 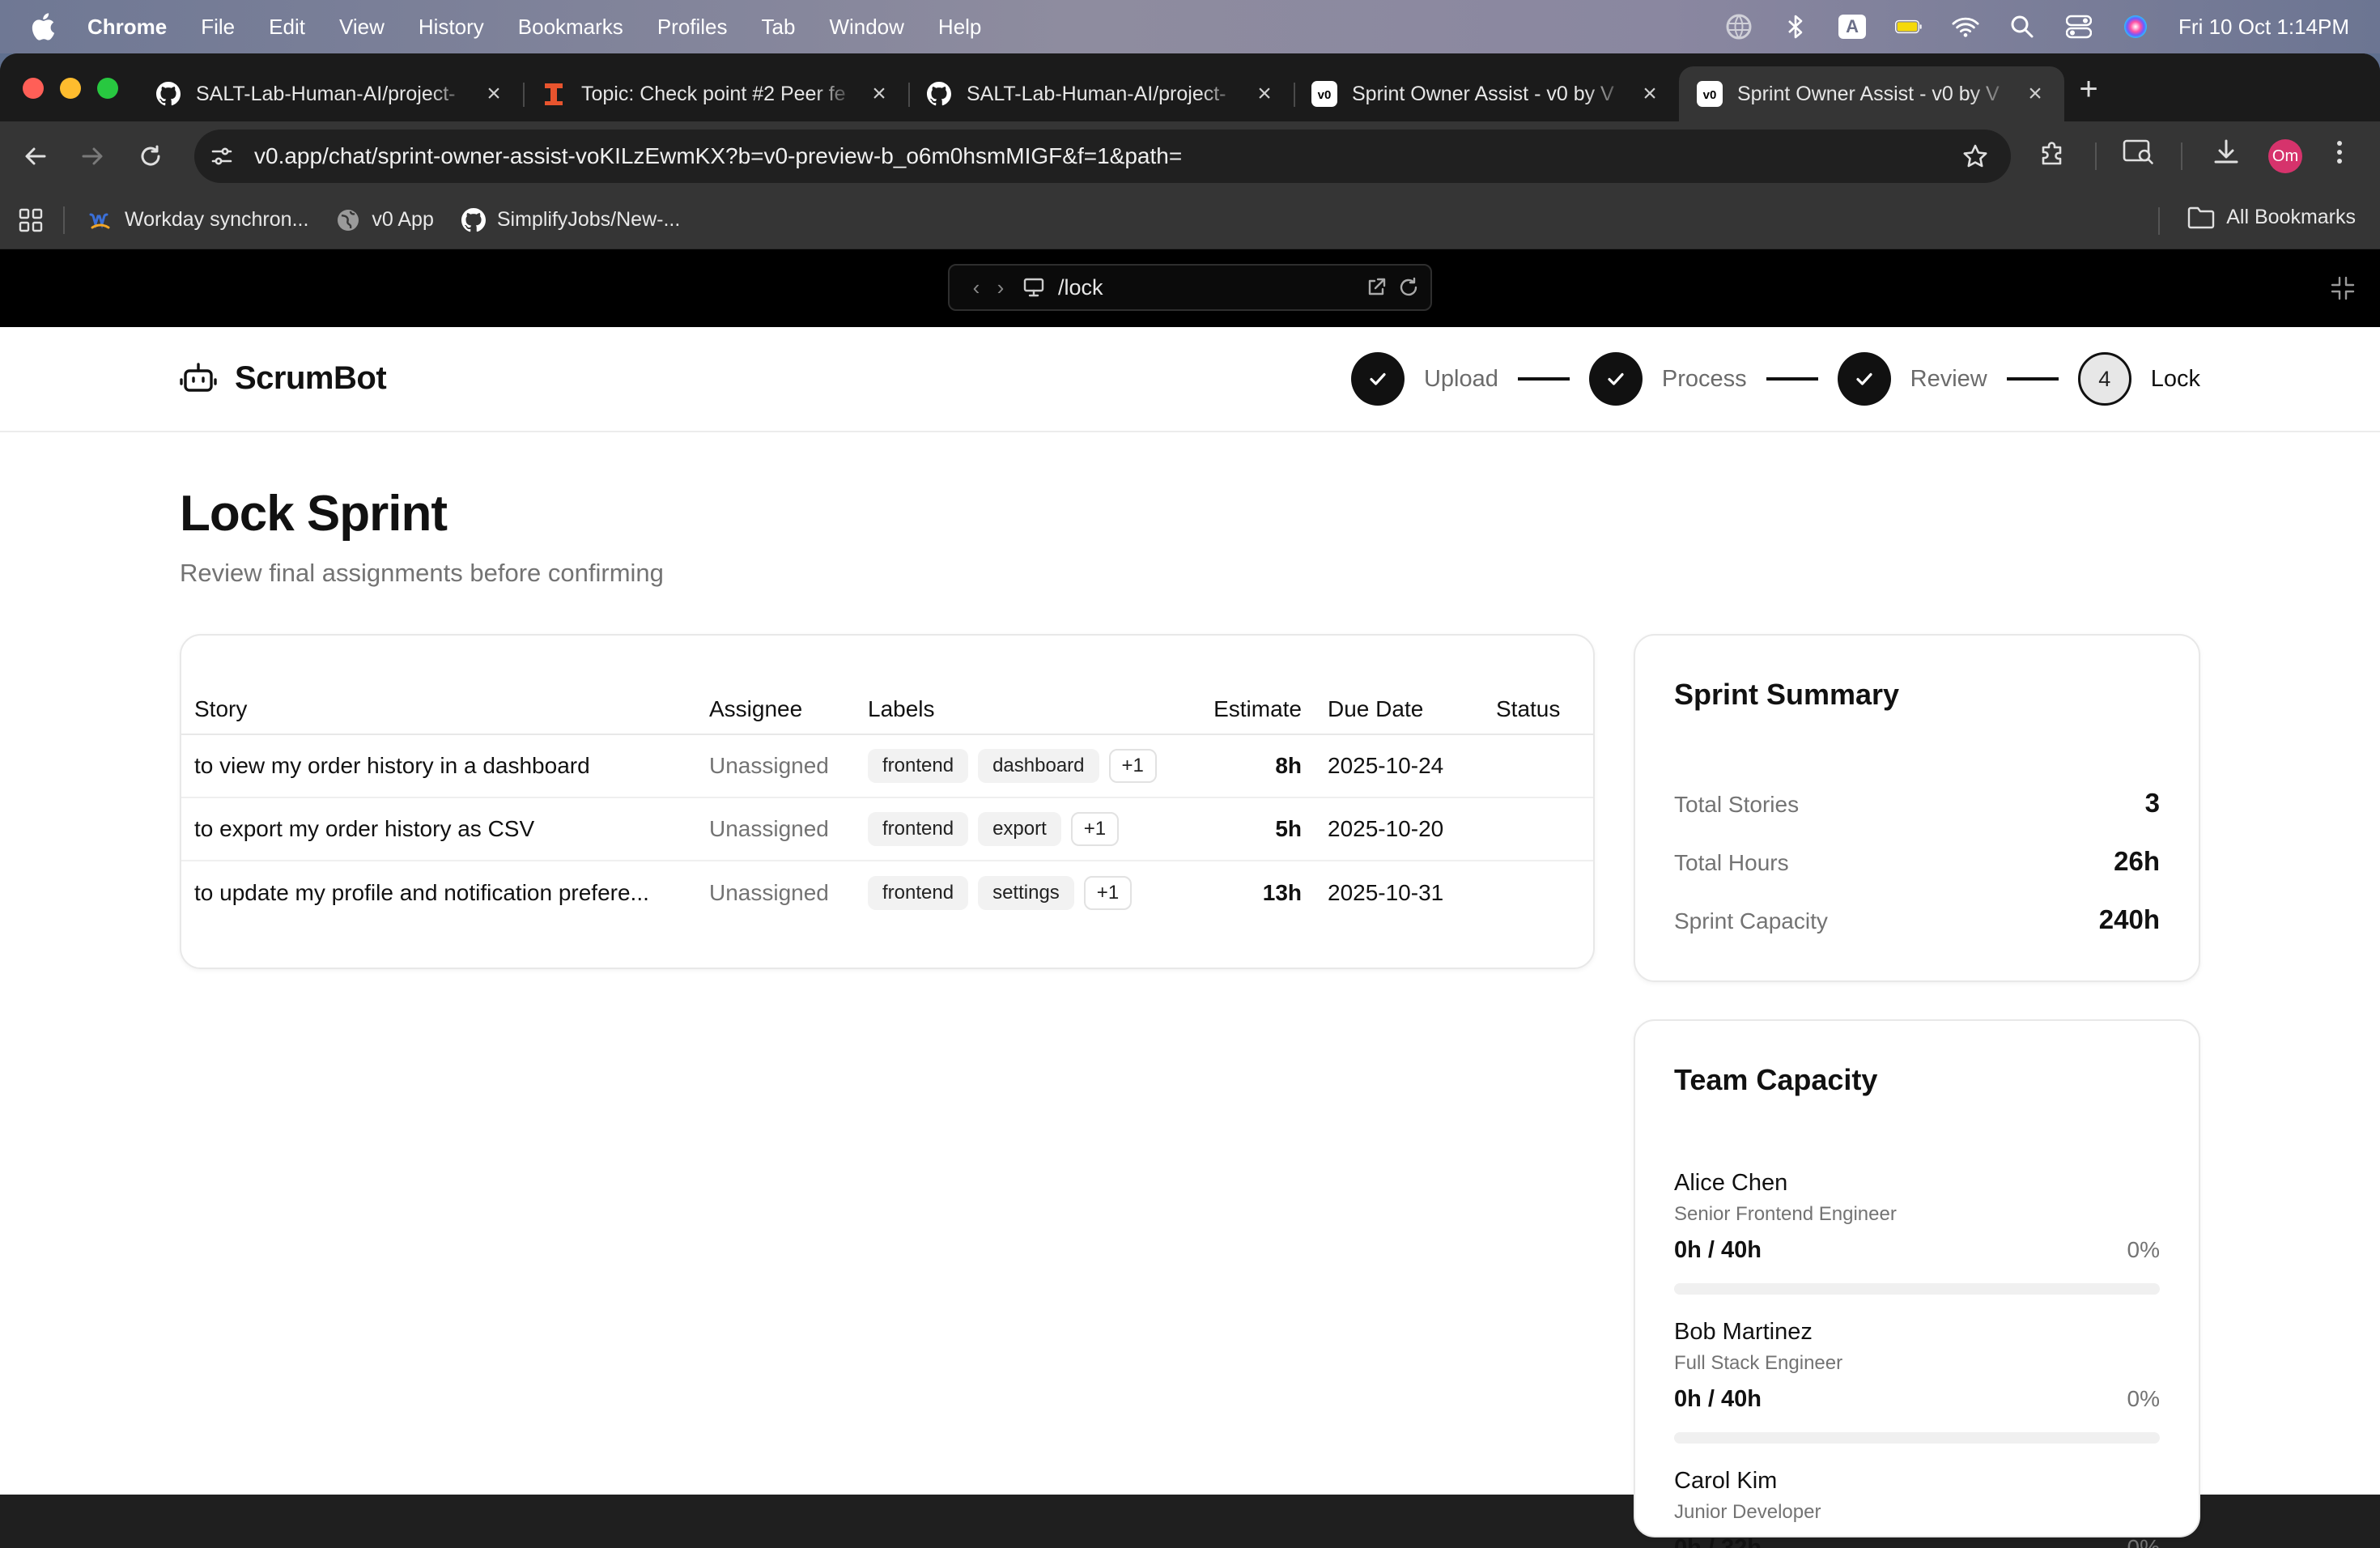 What do you see at coordinates (2291, 217) in the screenshot?
I see `all-bookmarks-label: All Bookmarks` at bounding box center [2291, 217].